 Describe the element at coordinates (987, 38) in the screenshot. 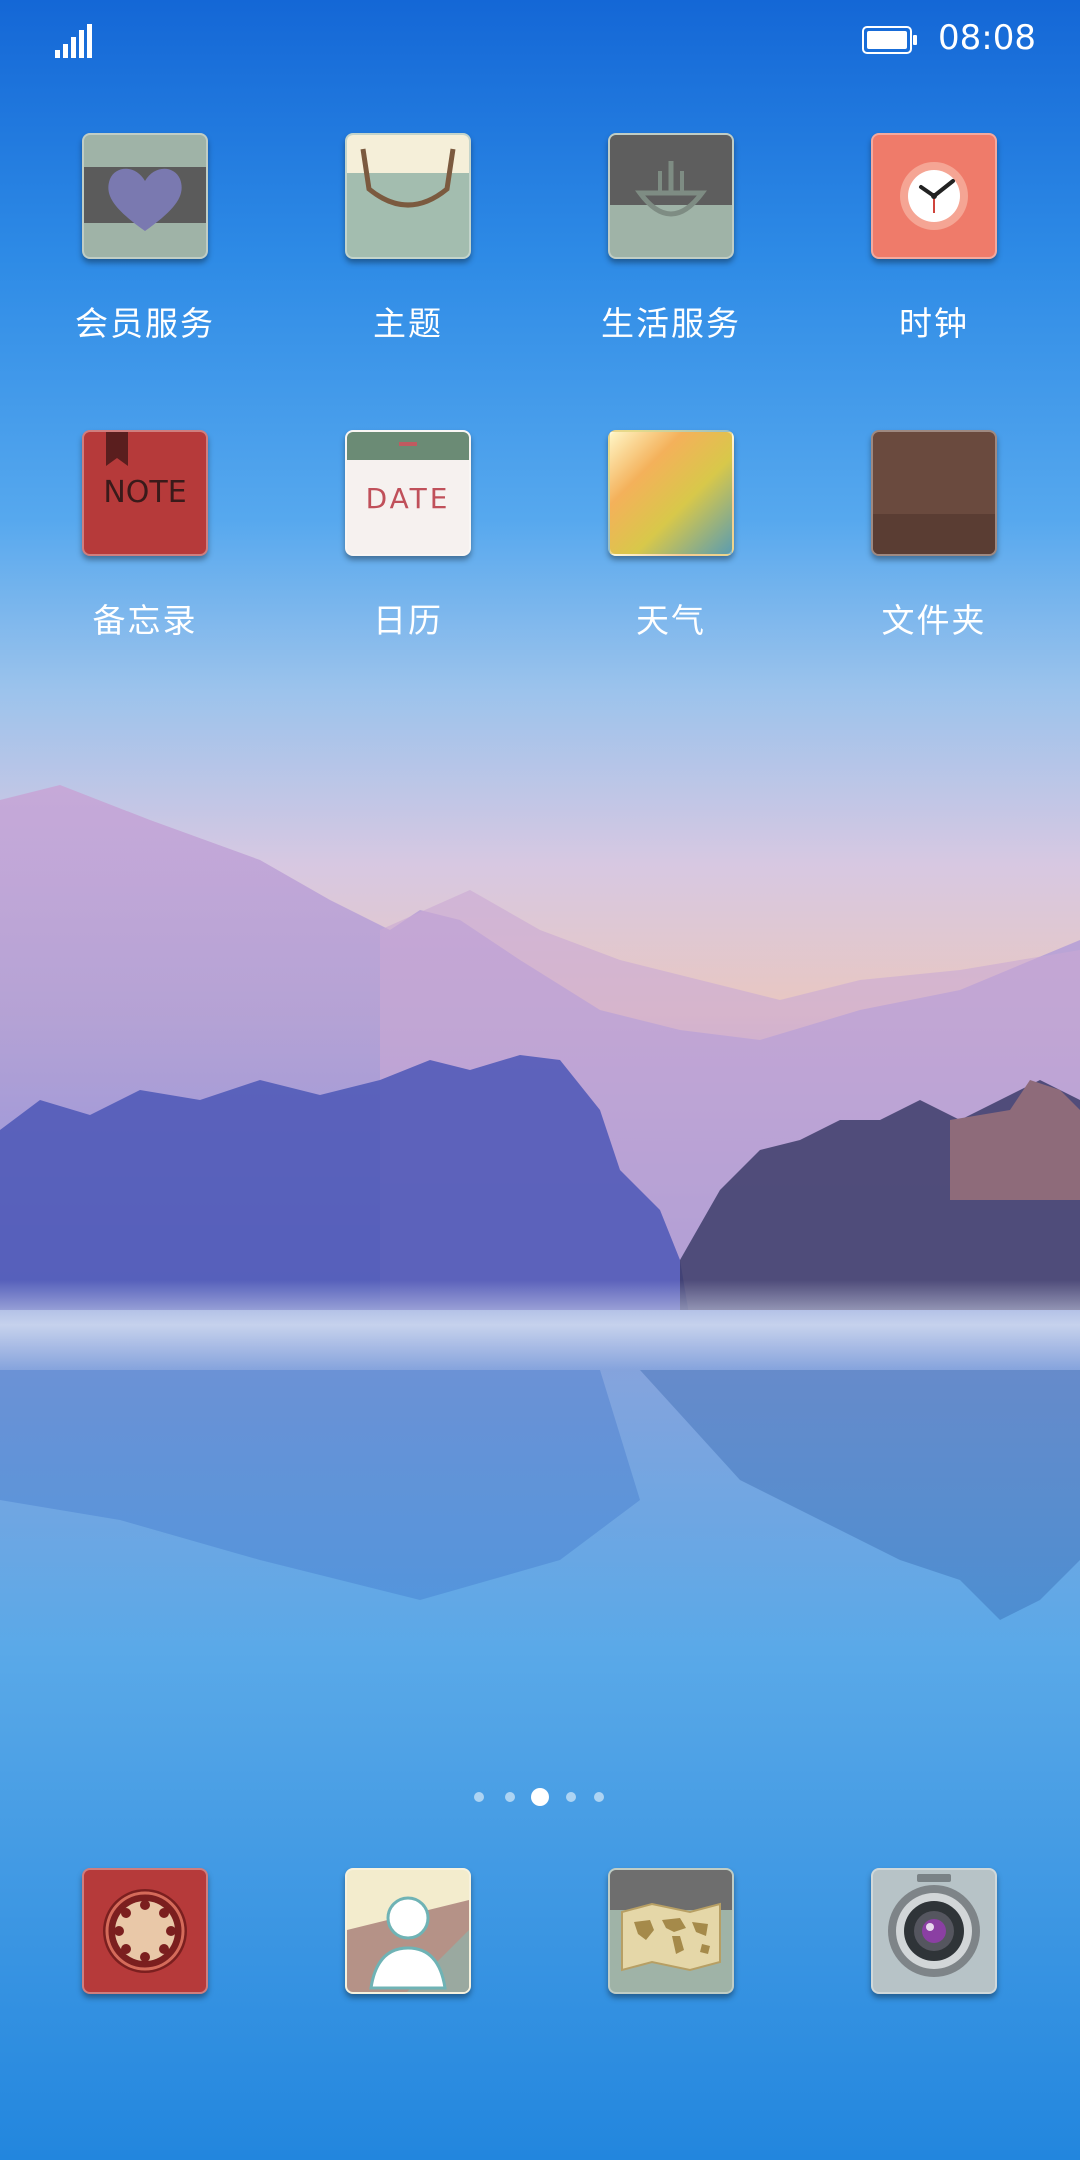

I see `status-time: 08:08` at that location.